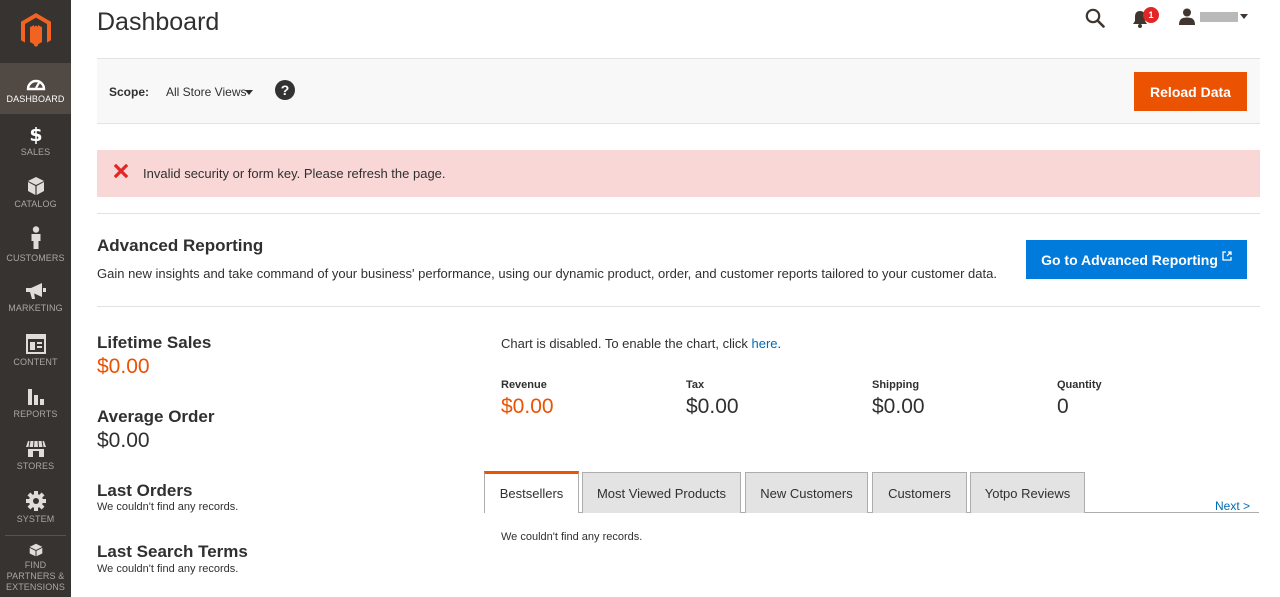  I want to click on sidebar-item-label: CATALOG, so click(35, 204).